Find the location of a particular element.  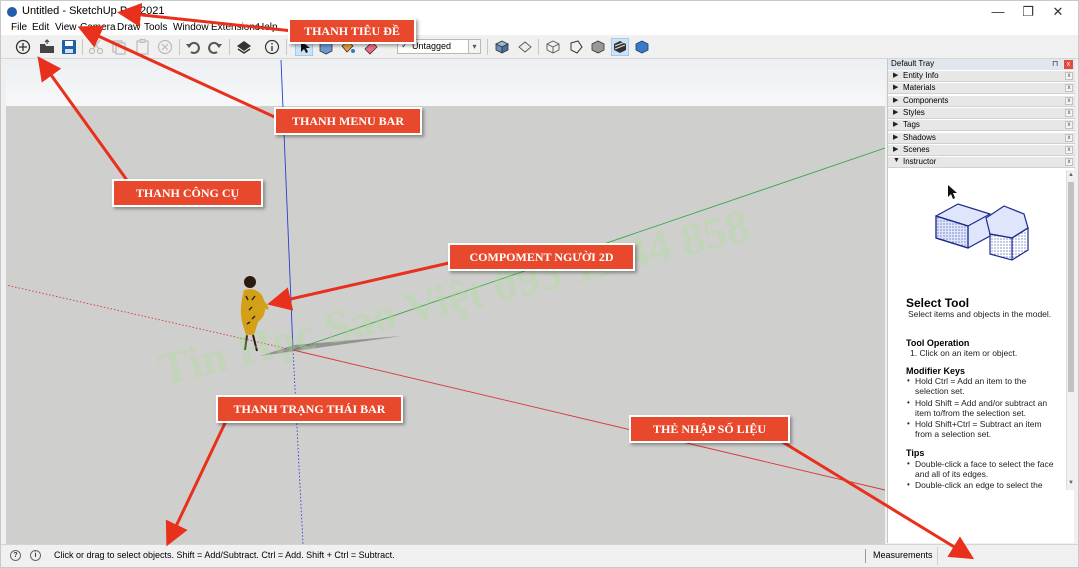

tray-panel-label: Tags is located at coordinates (911, 125).